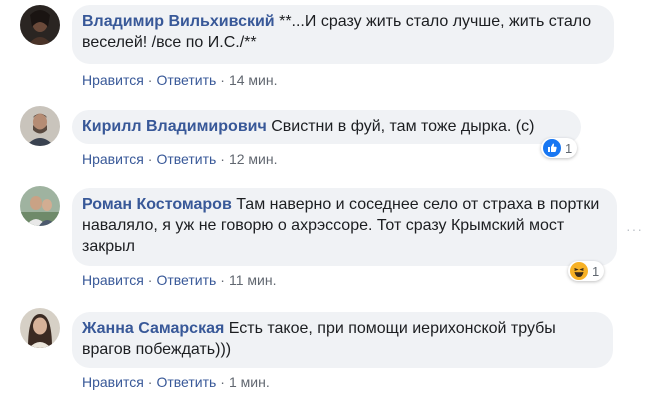 The width and height of the screenshot is (650, 401). I want to click on comment-actions: Нравится · Ответить · 11 мин., so click(179, 280).